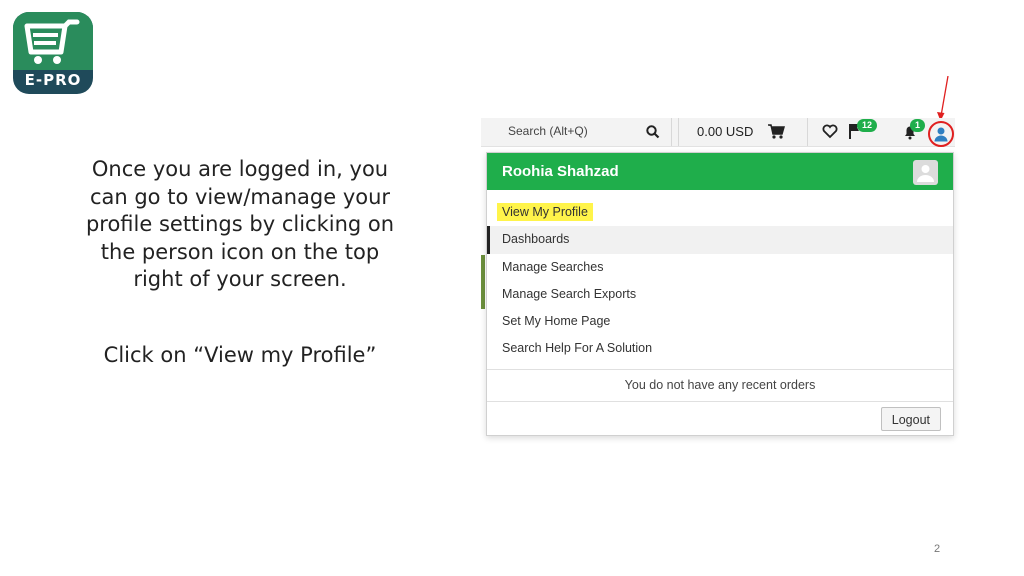  Describe the element at coordinates (545, 212) in the screenshot. I see `menu-item-label: View My Profile` at that location.